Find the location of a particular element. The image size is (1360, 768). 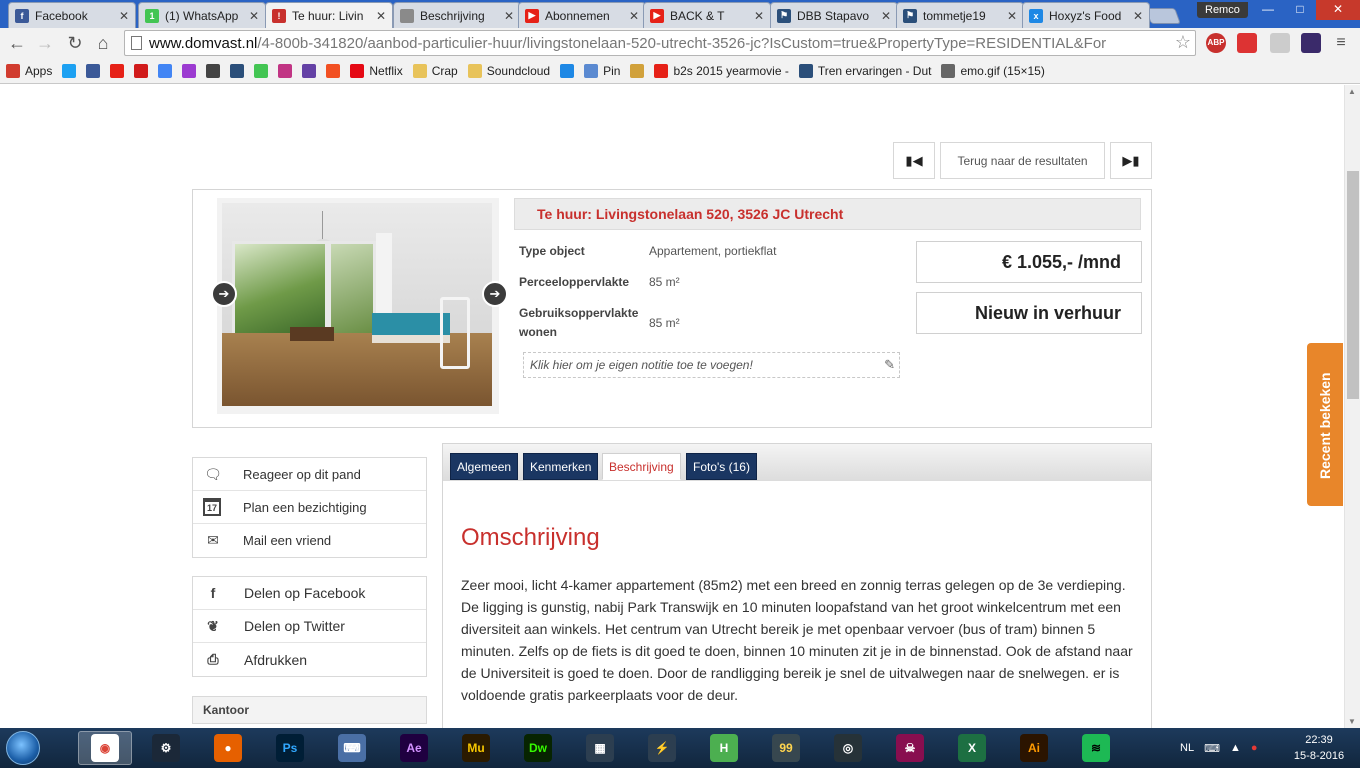

browser-tab: ! Te huur: Livin ✕ is located at coordinates (329, 15).